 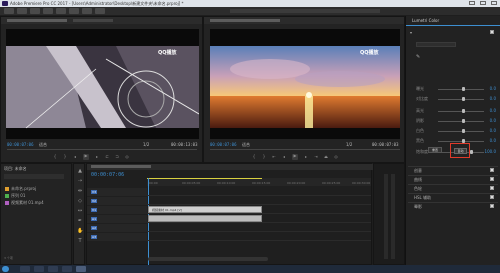 What do you see at coordinates (472, 3) in the screenshot?
I see `minimize-button` at bounding box center [472, 3].